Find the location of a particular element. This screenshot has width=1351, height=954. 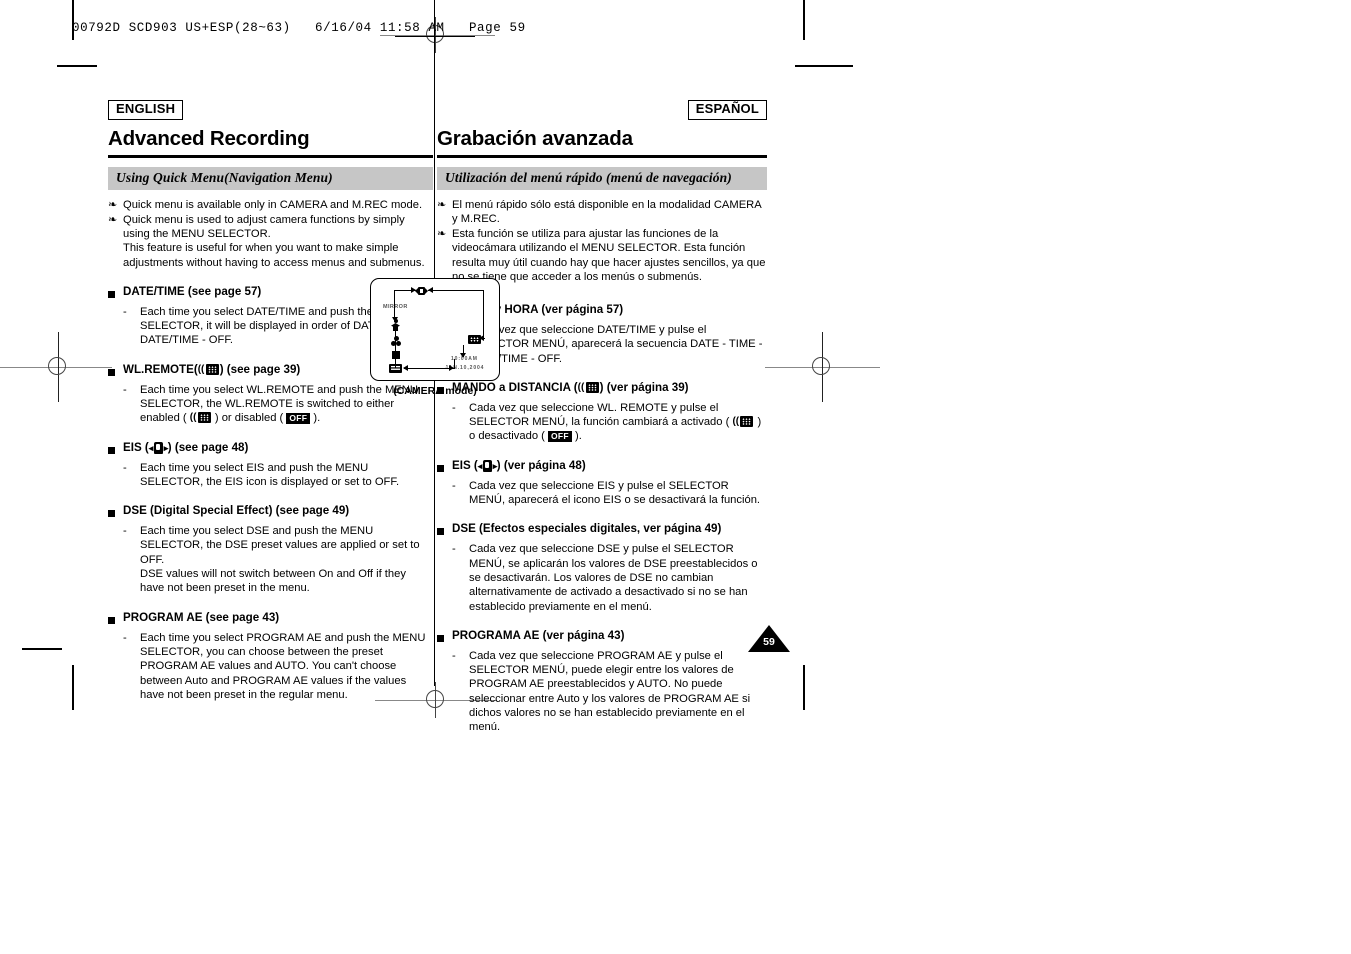

square-icon is located at coordinates (396, 355).